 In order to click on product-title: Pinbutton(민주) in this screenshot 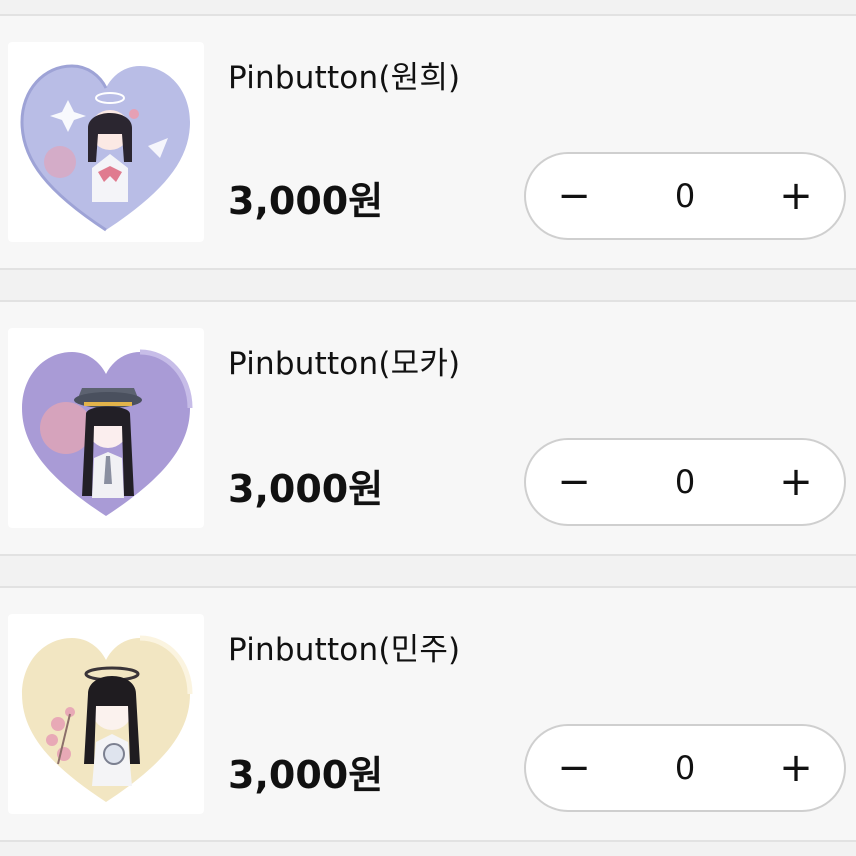, I will do `click(344, 650)`.